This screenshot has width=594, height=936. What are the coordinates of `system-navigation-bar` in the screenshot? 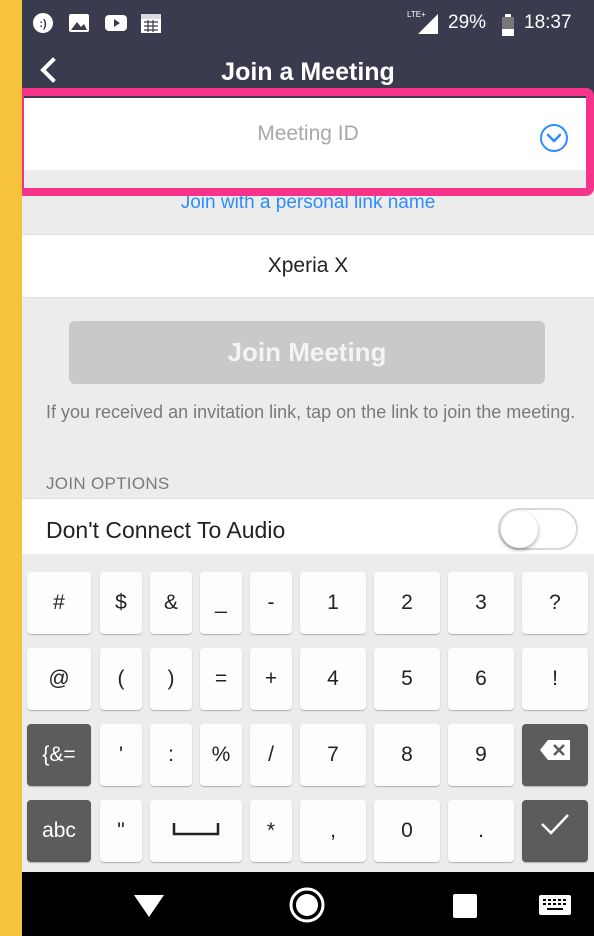 It's located at (308, 904).